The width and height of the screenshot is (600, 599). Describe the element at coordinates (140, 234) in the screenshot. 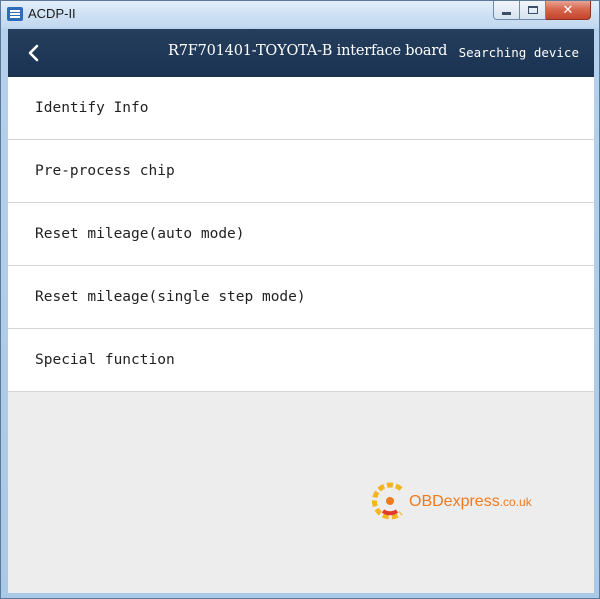

I see `menu-item-label: Reset mileage(auto mode)` at that location.